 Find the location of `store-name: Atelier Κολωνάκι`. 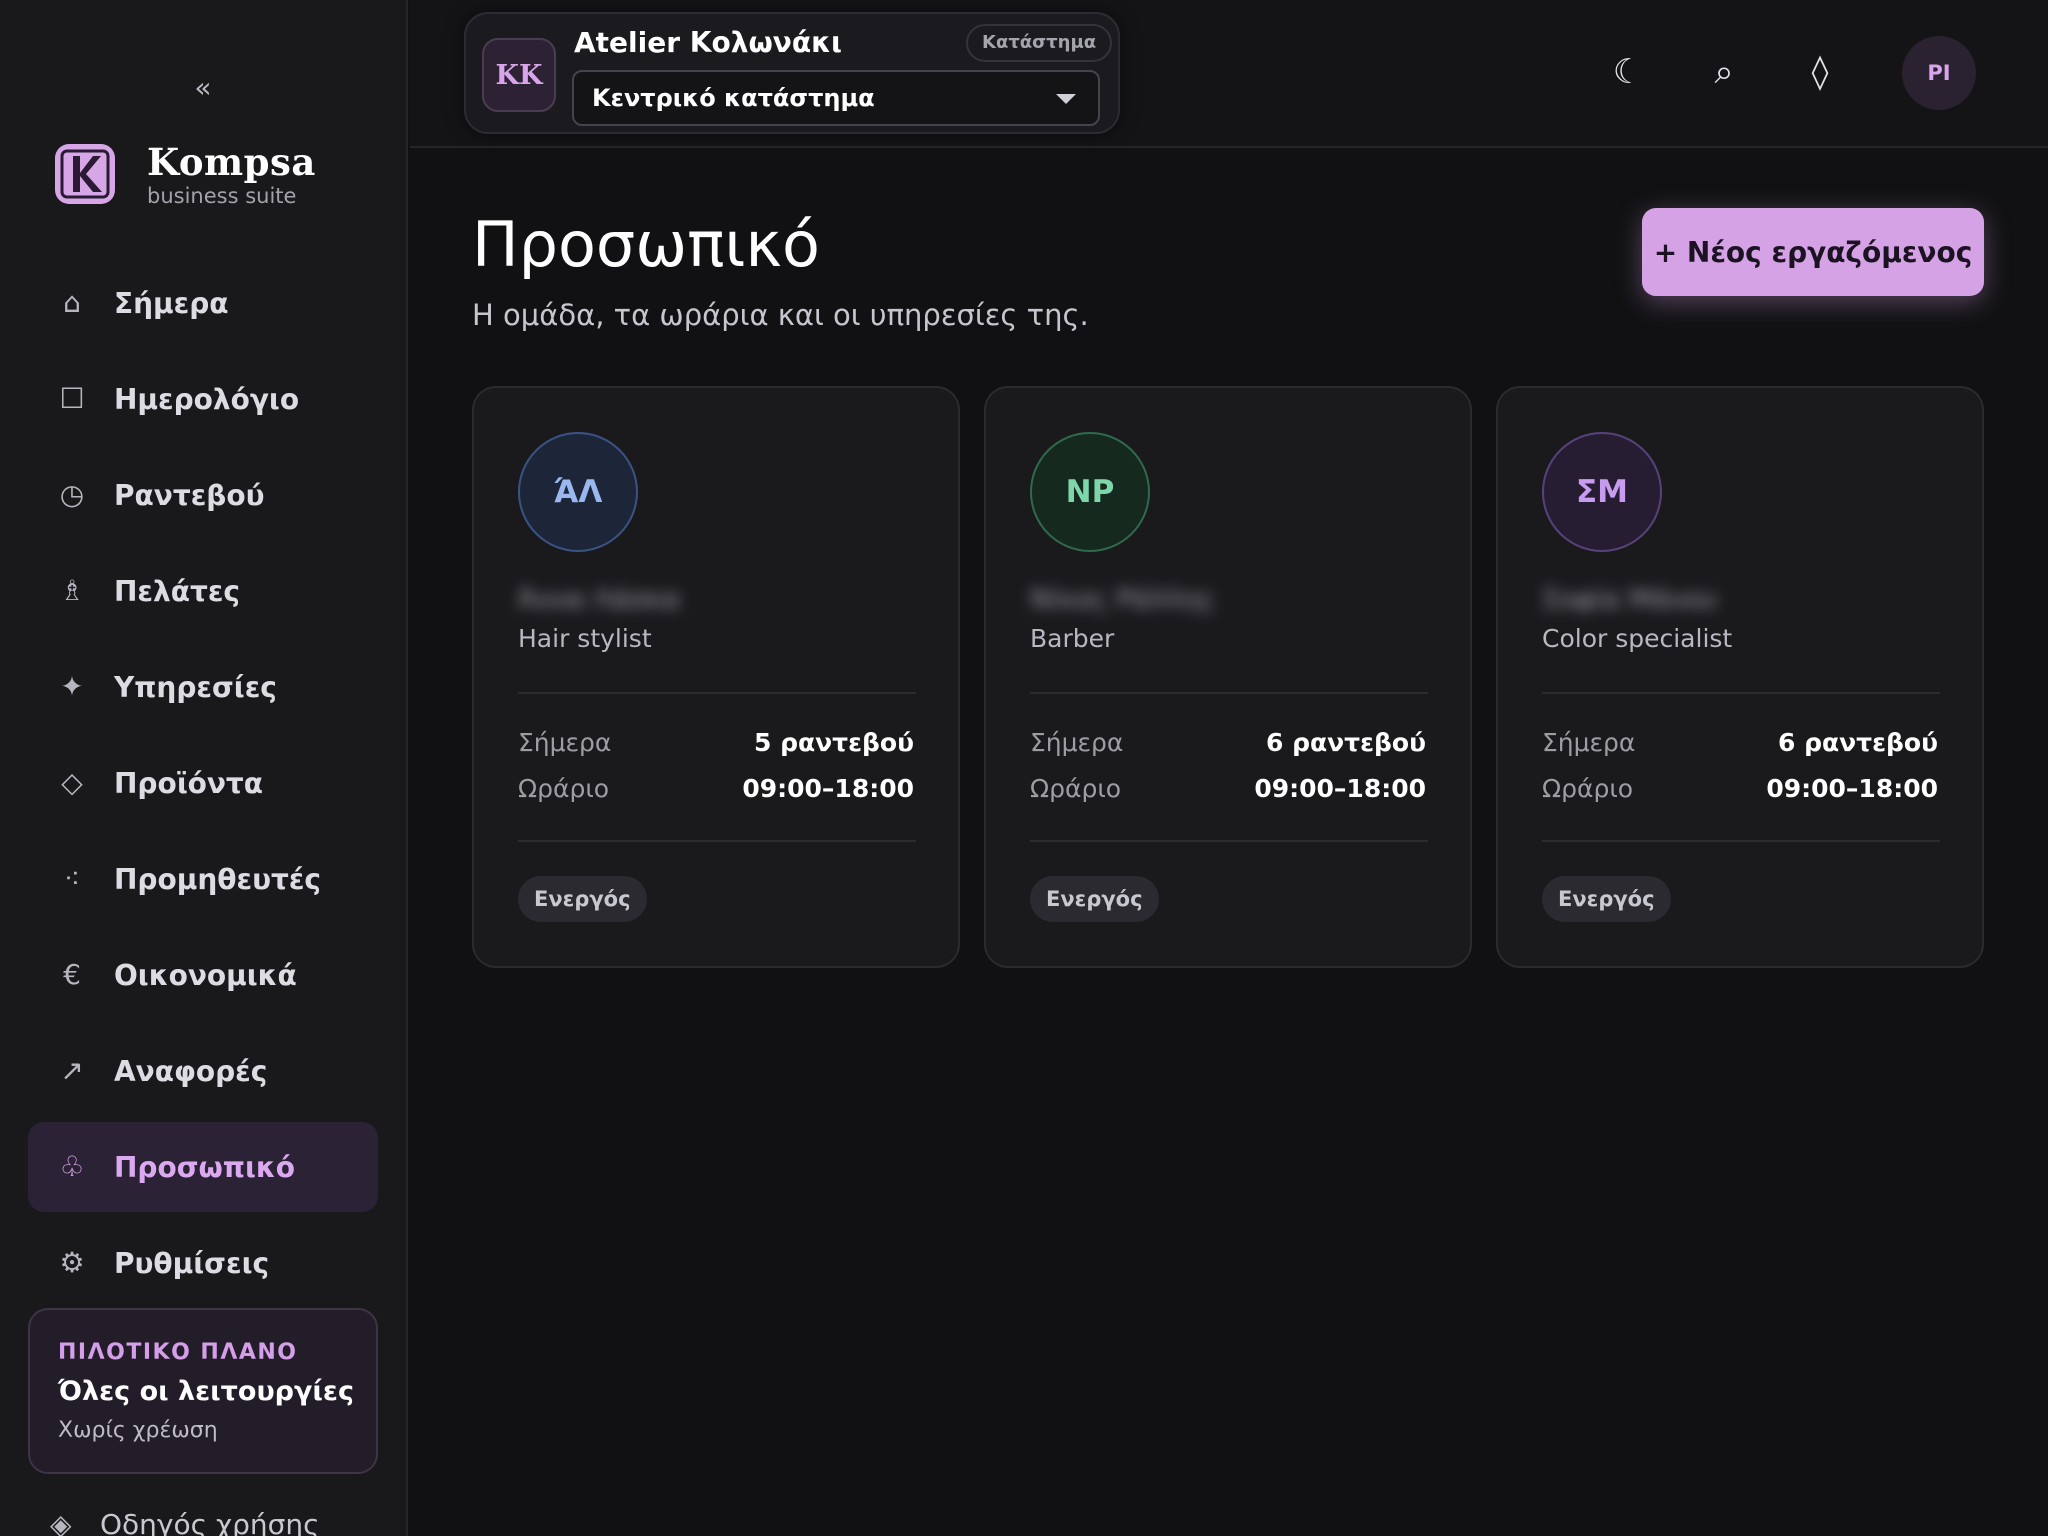

store-name: Atelier Κολωνάκι is located at coordinates (708, 42).